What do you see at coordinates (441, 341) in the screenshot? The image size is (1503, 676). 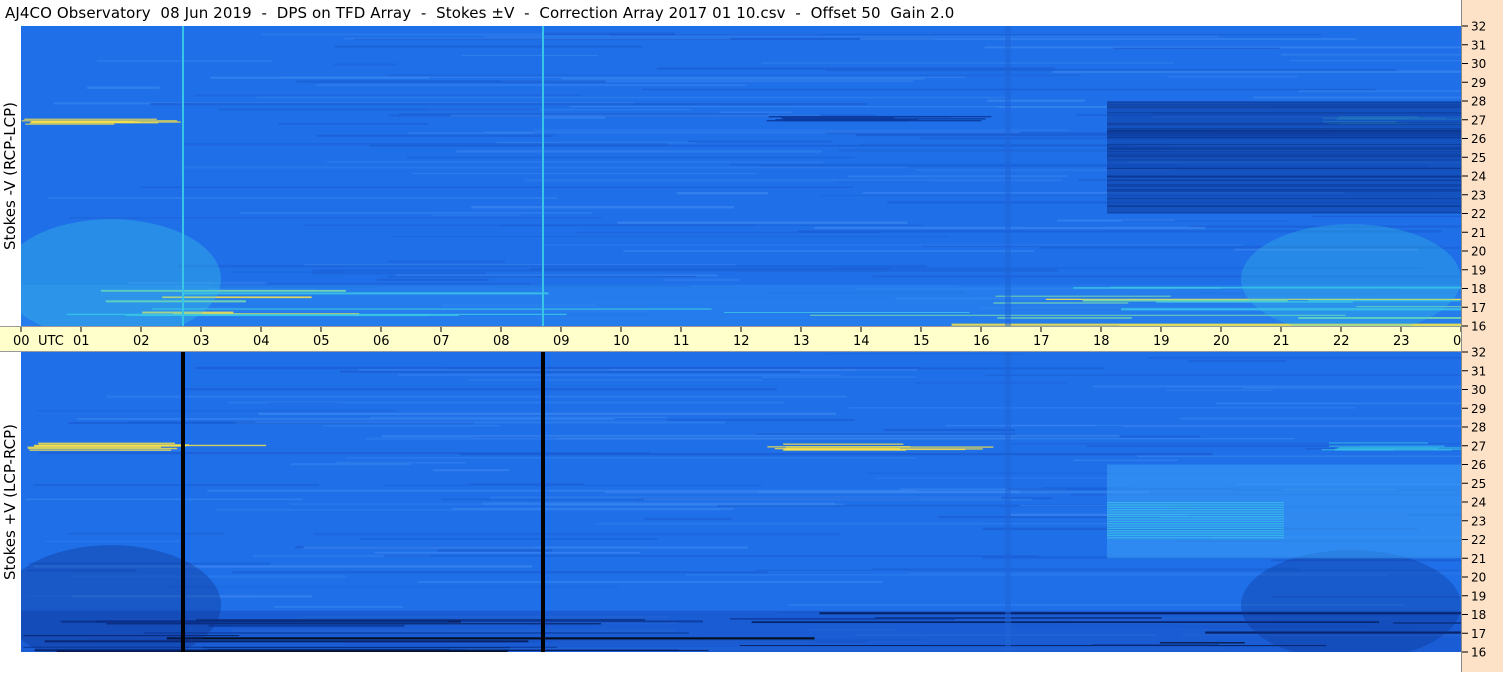 I see `time-tick-label: 07` at bounding box center [441, 341].